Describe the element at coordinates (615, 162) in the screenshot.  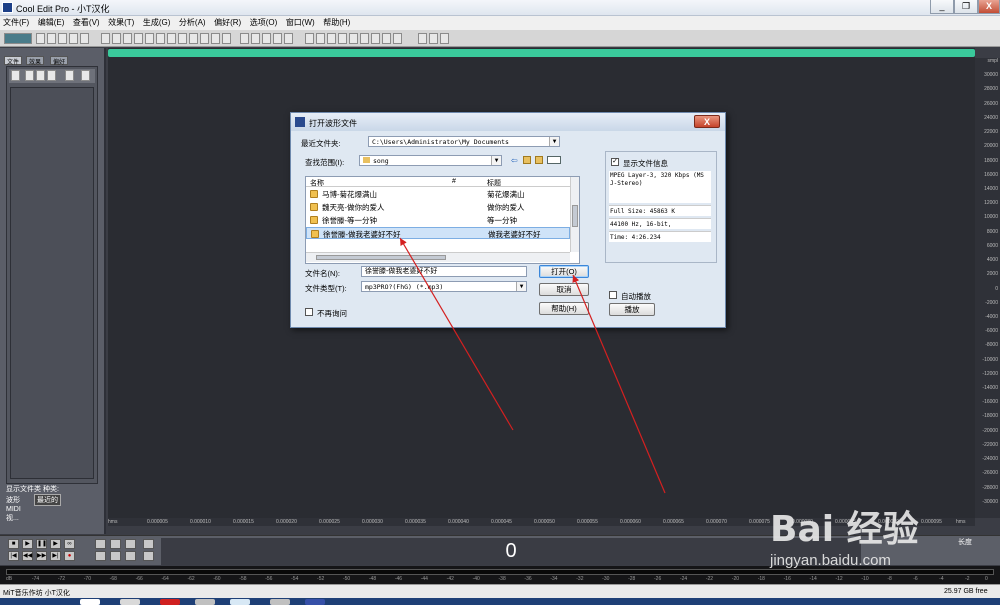
I see `show-info-checkbox: ✓` at that location.